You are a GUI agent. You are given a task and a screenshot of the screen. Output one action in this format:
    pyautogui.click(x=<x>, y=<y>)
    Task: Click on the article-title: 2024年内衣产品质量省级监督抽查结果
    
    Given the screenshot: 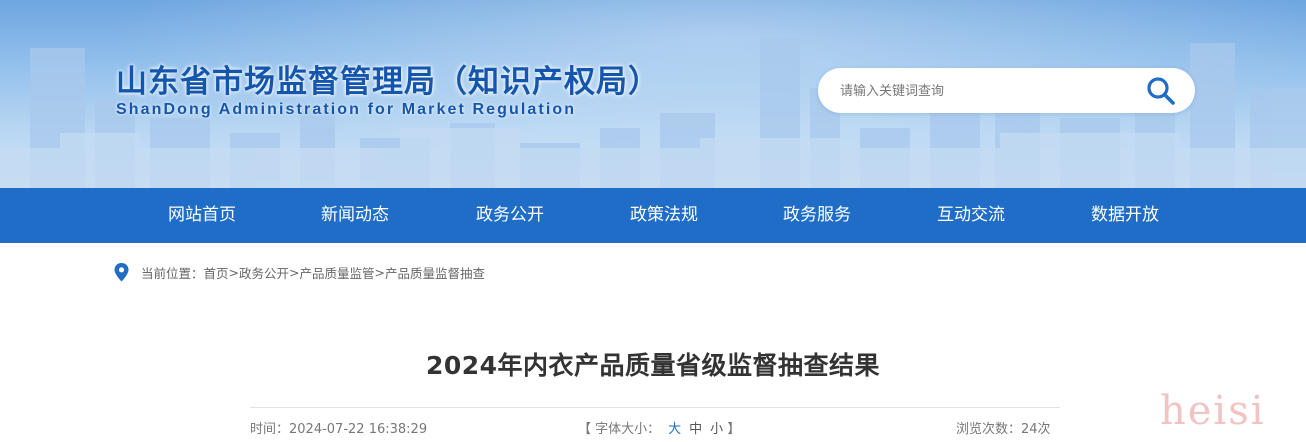 What is the action you would take?
    pyautogui.click(x=653, y=365)
    